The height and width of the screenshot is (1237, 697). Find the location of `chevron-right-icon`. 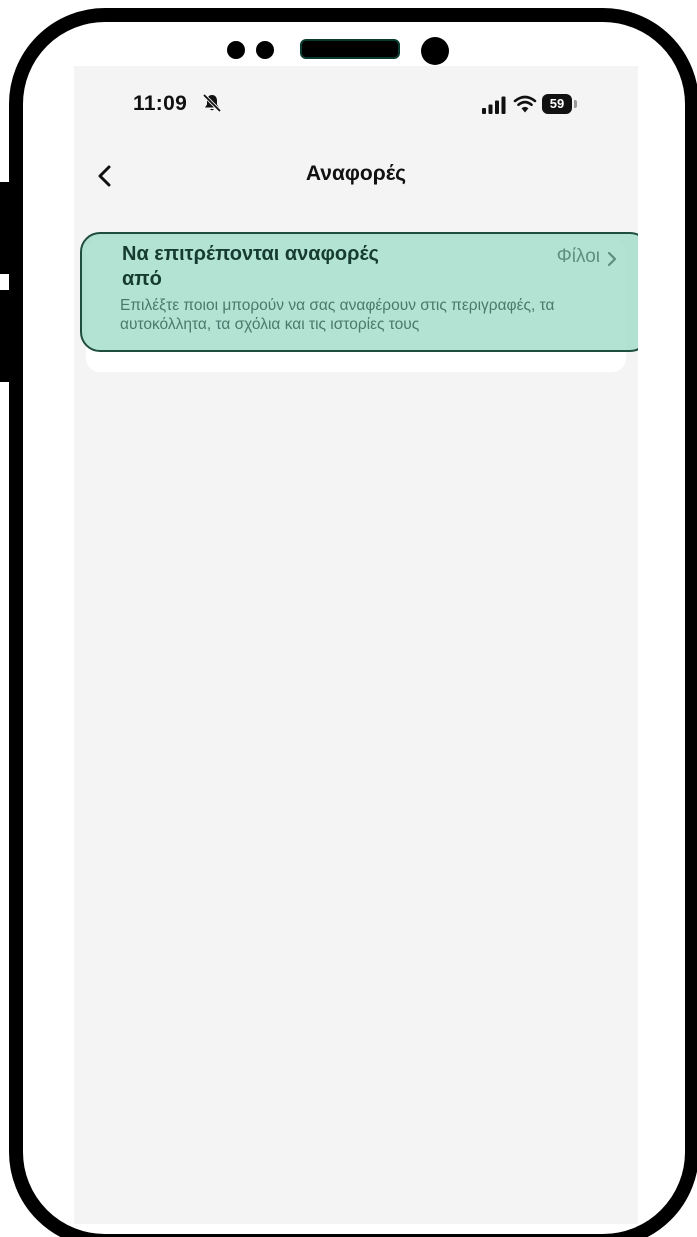

chevron-right-icon is located at coordinates (612, 259).